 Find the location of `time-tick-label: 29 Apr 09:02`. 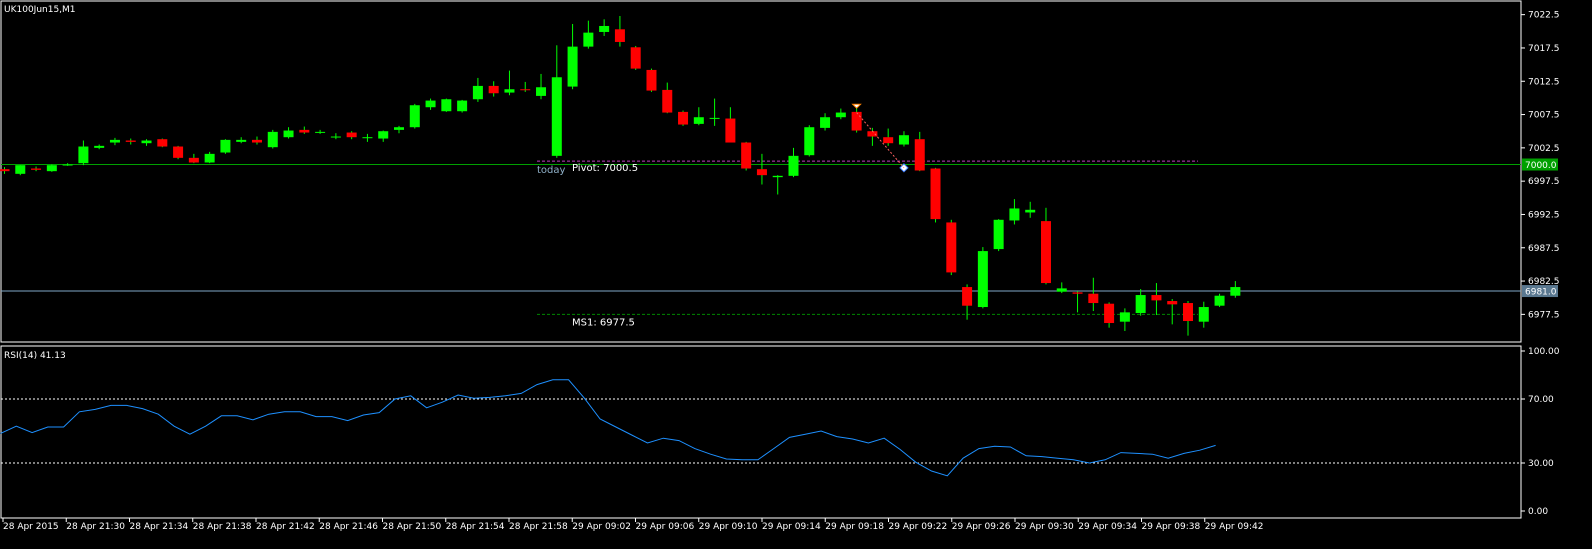

time-tick-label: 29 Apr 09:02 is located at coordinates (601, 527).